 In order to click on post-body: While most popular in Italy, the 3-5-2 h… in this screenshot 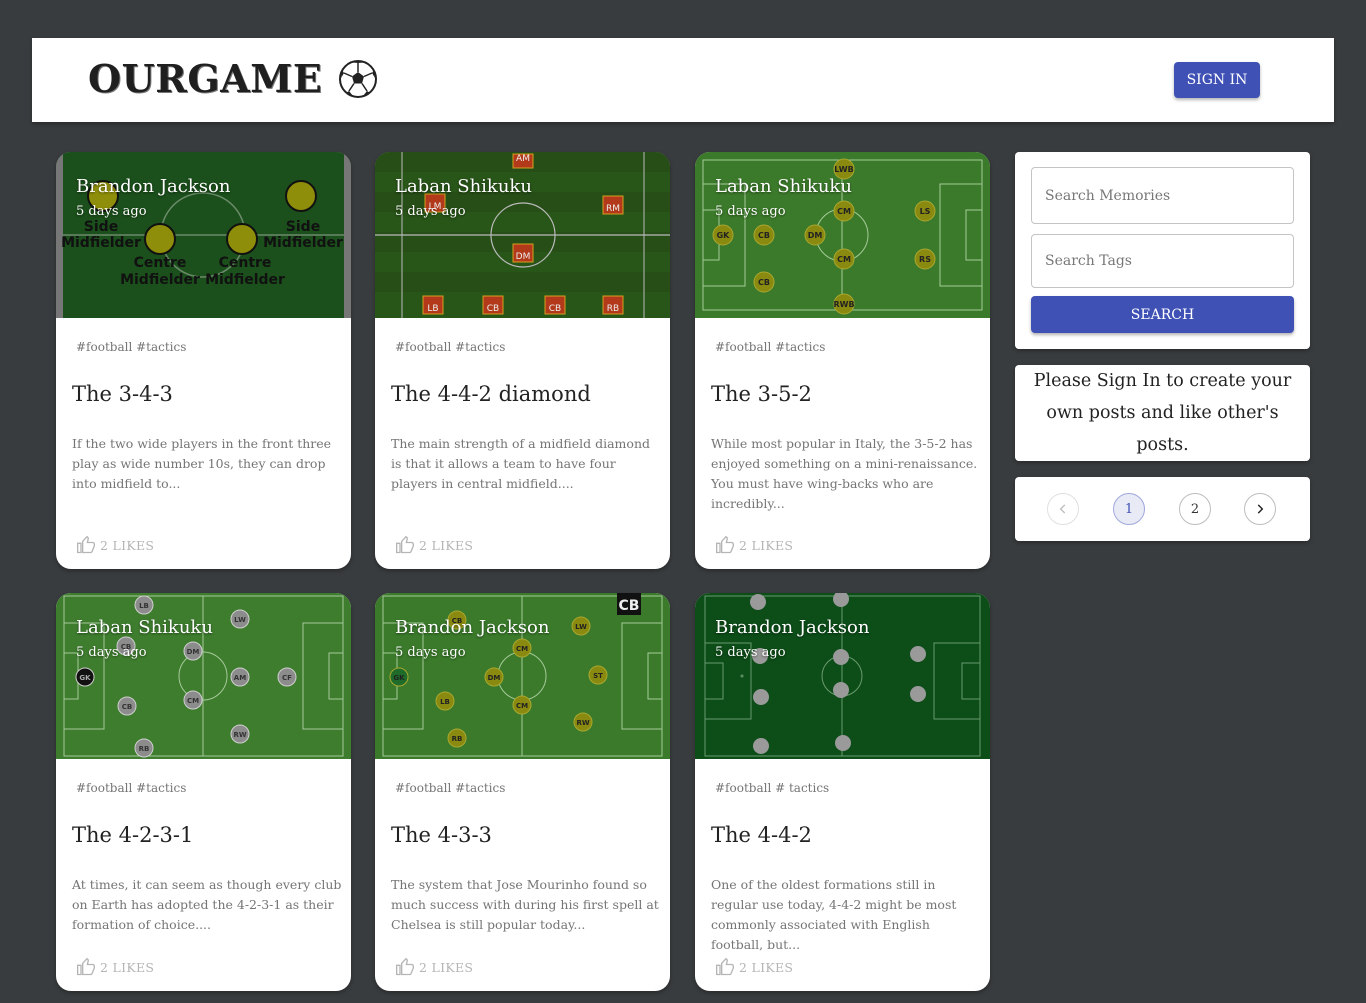, I will do `click(844, 473)`.